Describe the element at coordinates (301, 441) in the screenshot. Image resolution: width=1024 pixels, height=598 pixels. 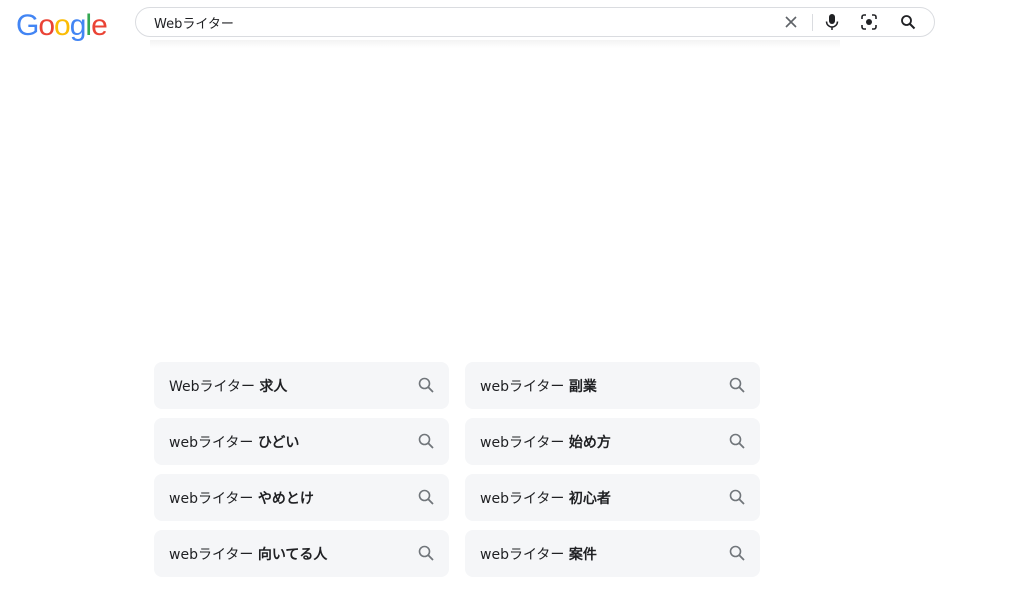
I see `related-search-item: webライター ひどい` at that location.